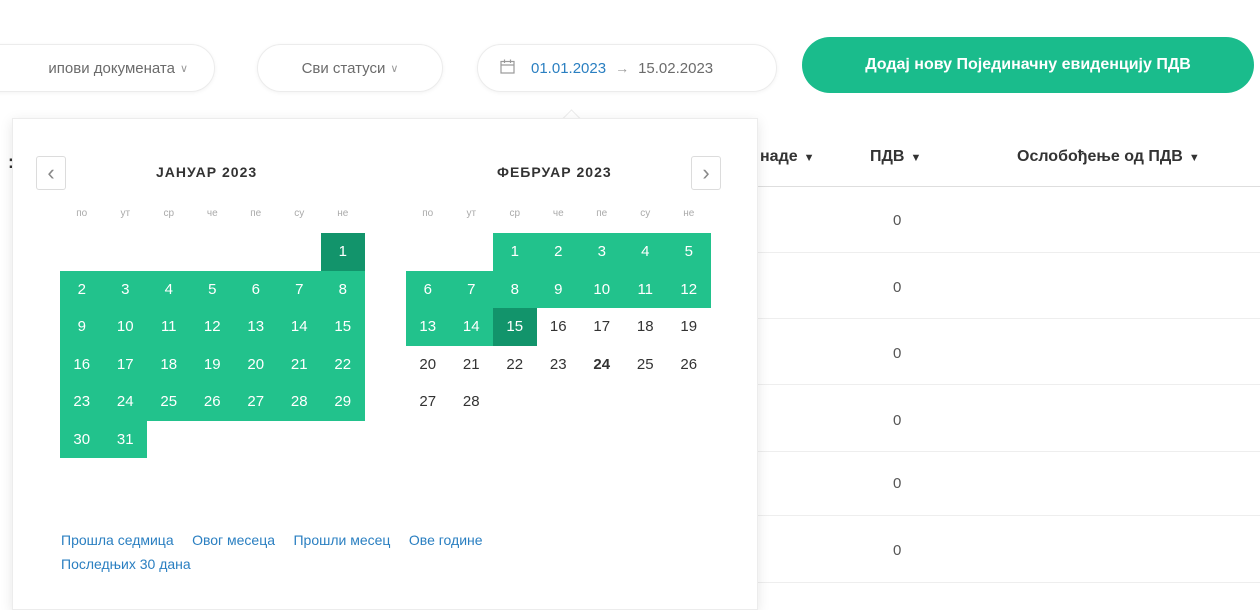 The width and height of the screenshot is (1260, 610). What do you see at coordinates (568, 68) in the screenshot?
I see `date-start: 01.01.2023` at bounding box center [568, 68].